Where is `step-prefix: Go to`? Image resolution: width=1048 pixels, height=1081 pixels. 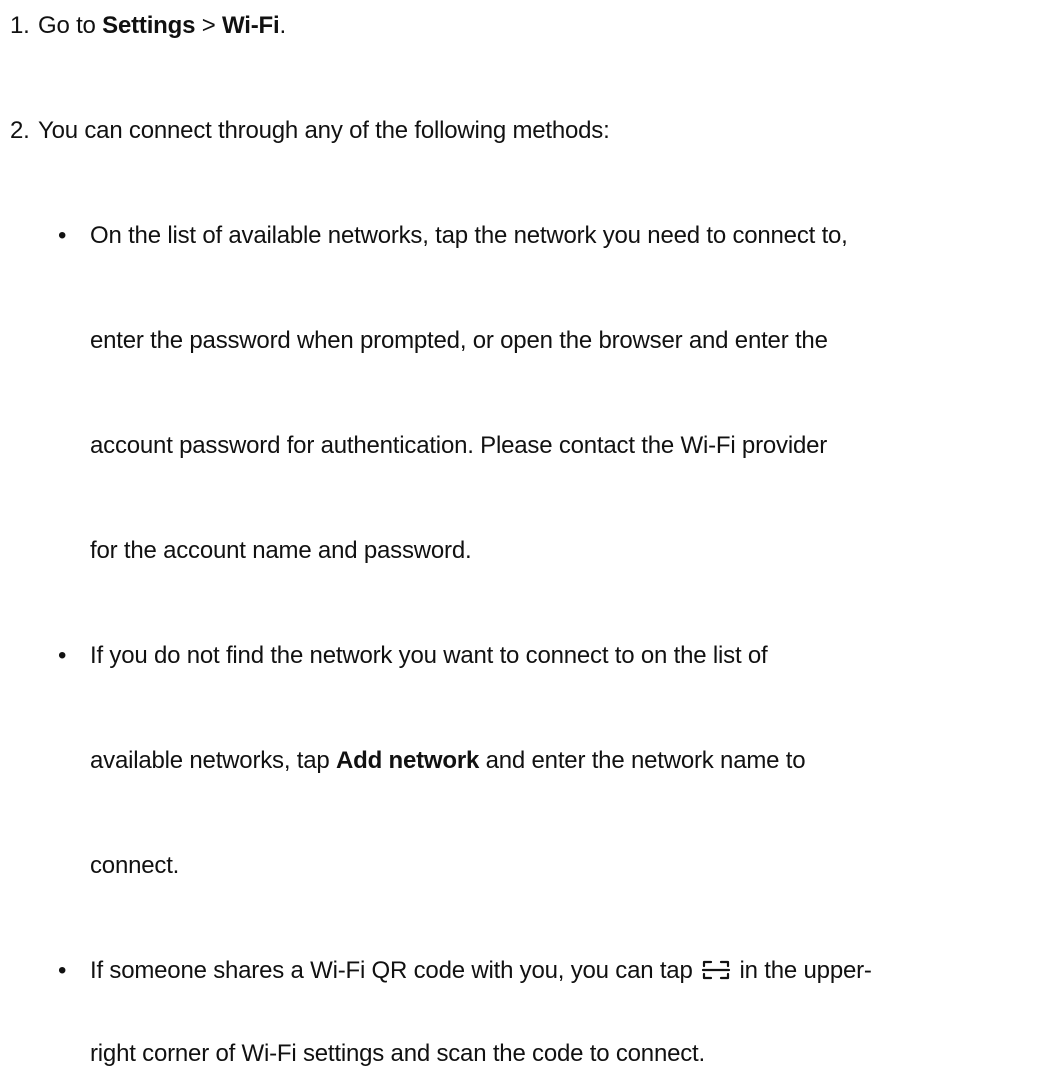
step-prefix: Go to is located at coordinates (70, 25).